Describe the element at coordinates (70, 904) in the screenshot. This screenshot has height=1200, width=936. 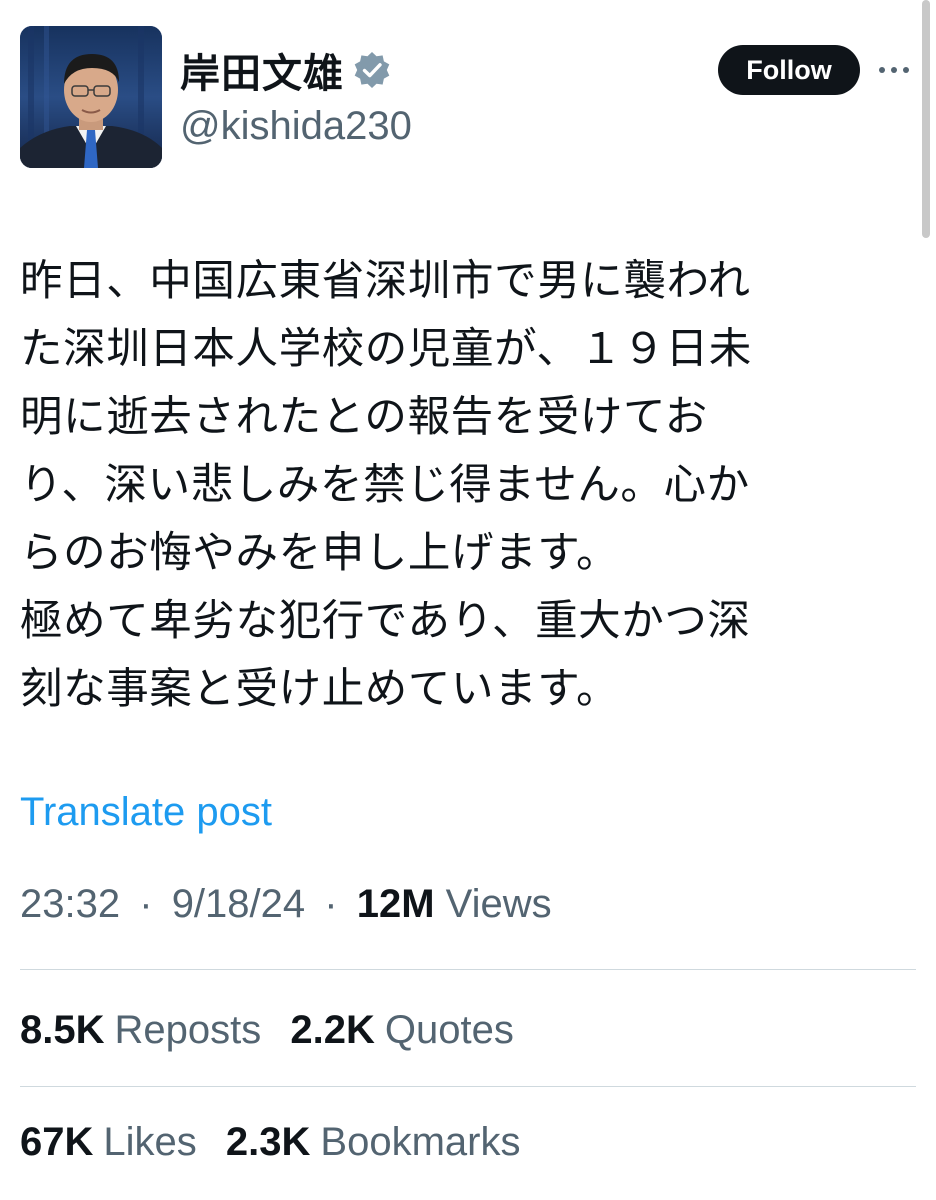
I see `post-time: 23:32` at that location.